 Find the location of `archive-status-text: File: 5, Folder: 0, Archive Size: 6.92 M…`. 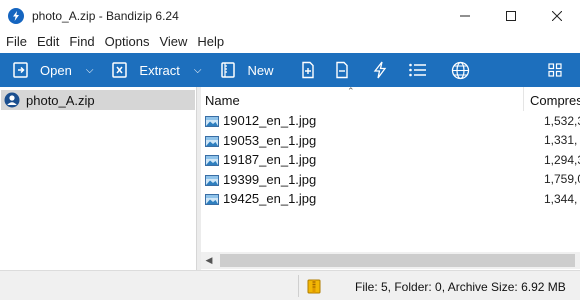

archive-status-text: File: 5, Folder: 0, Archive Size: 6.92 M… is located at coordinates (460, 287).